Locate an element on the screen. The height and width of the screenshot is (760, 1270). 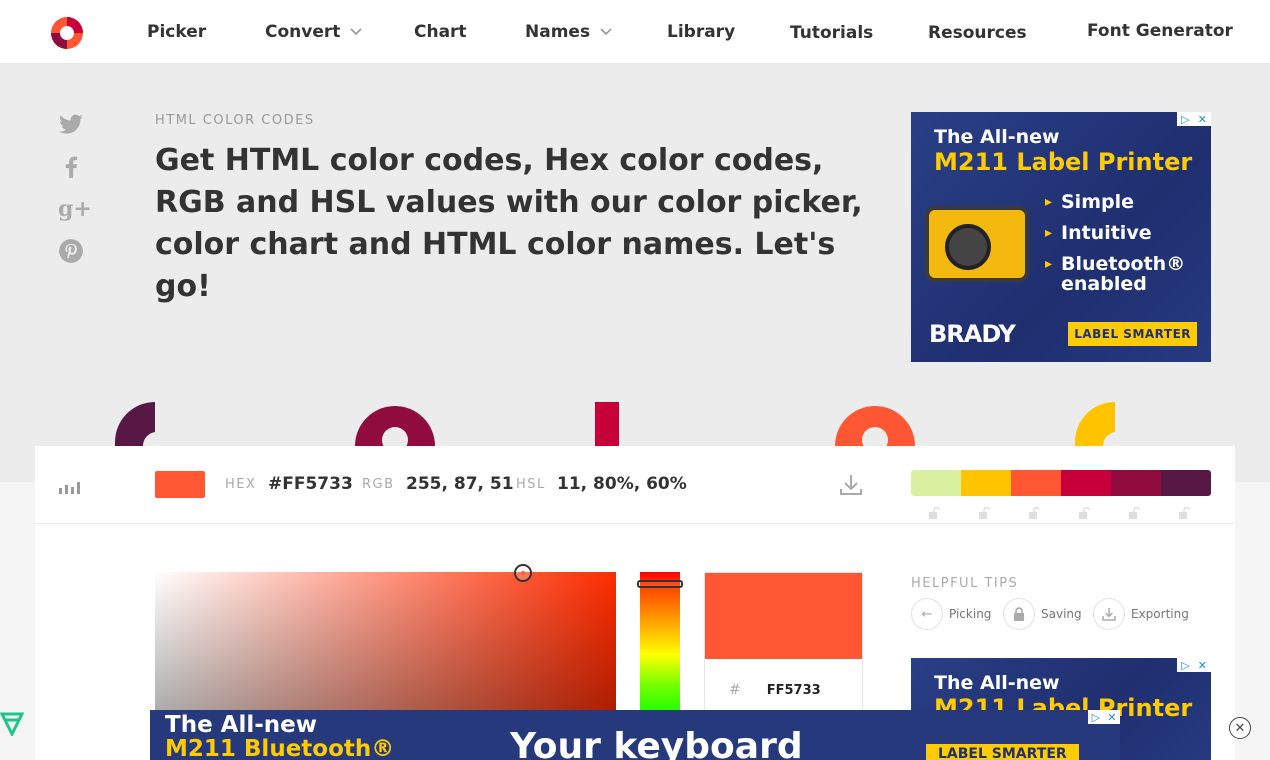
pinterest-icon is located at coordinates (71, 251).